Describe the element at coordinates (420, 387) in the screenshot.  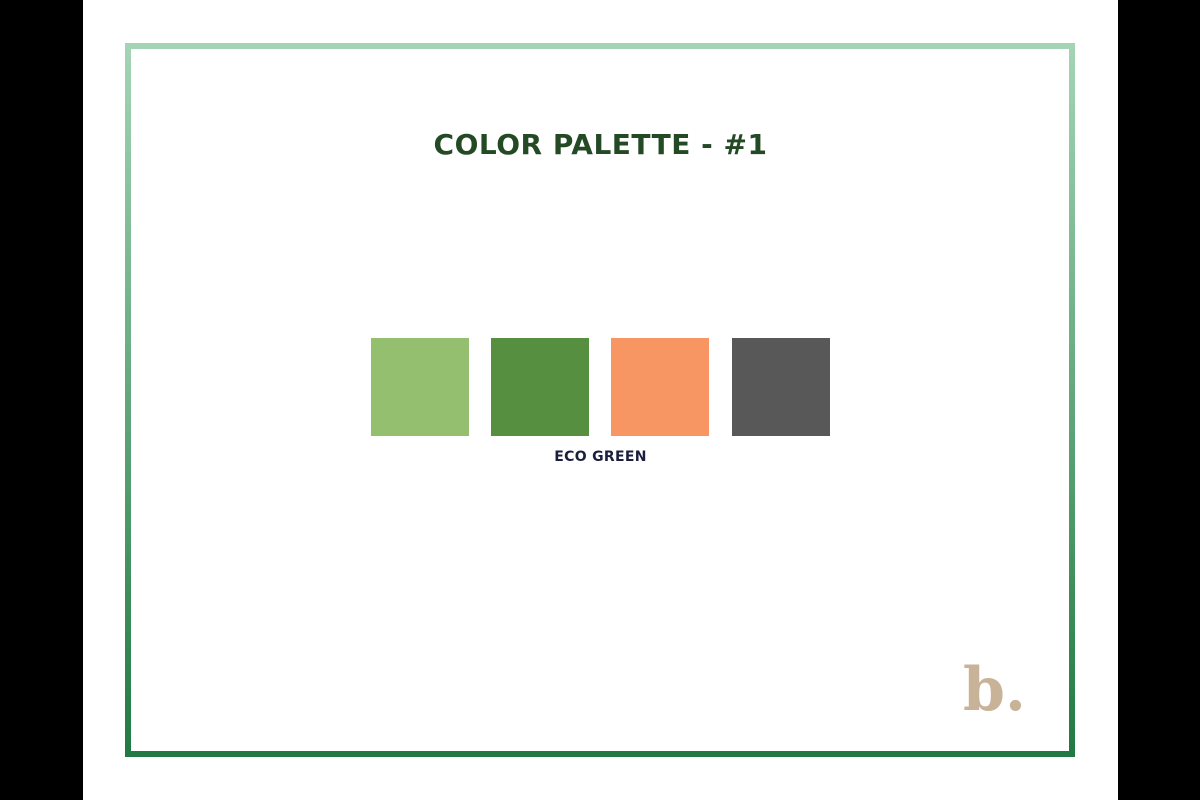
I see `swatch-light-green` at that location.